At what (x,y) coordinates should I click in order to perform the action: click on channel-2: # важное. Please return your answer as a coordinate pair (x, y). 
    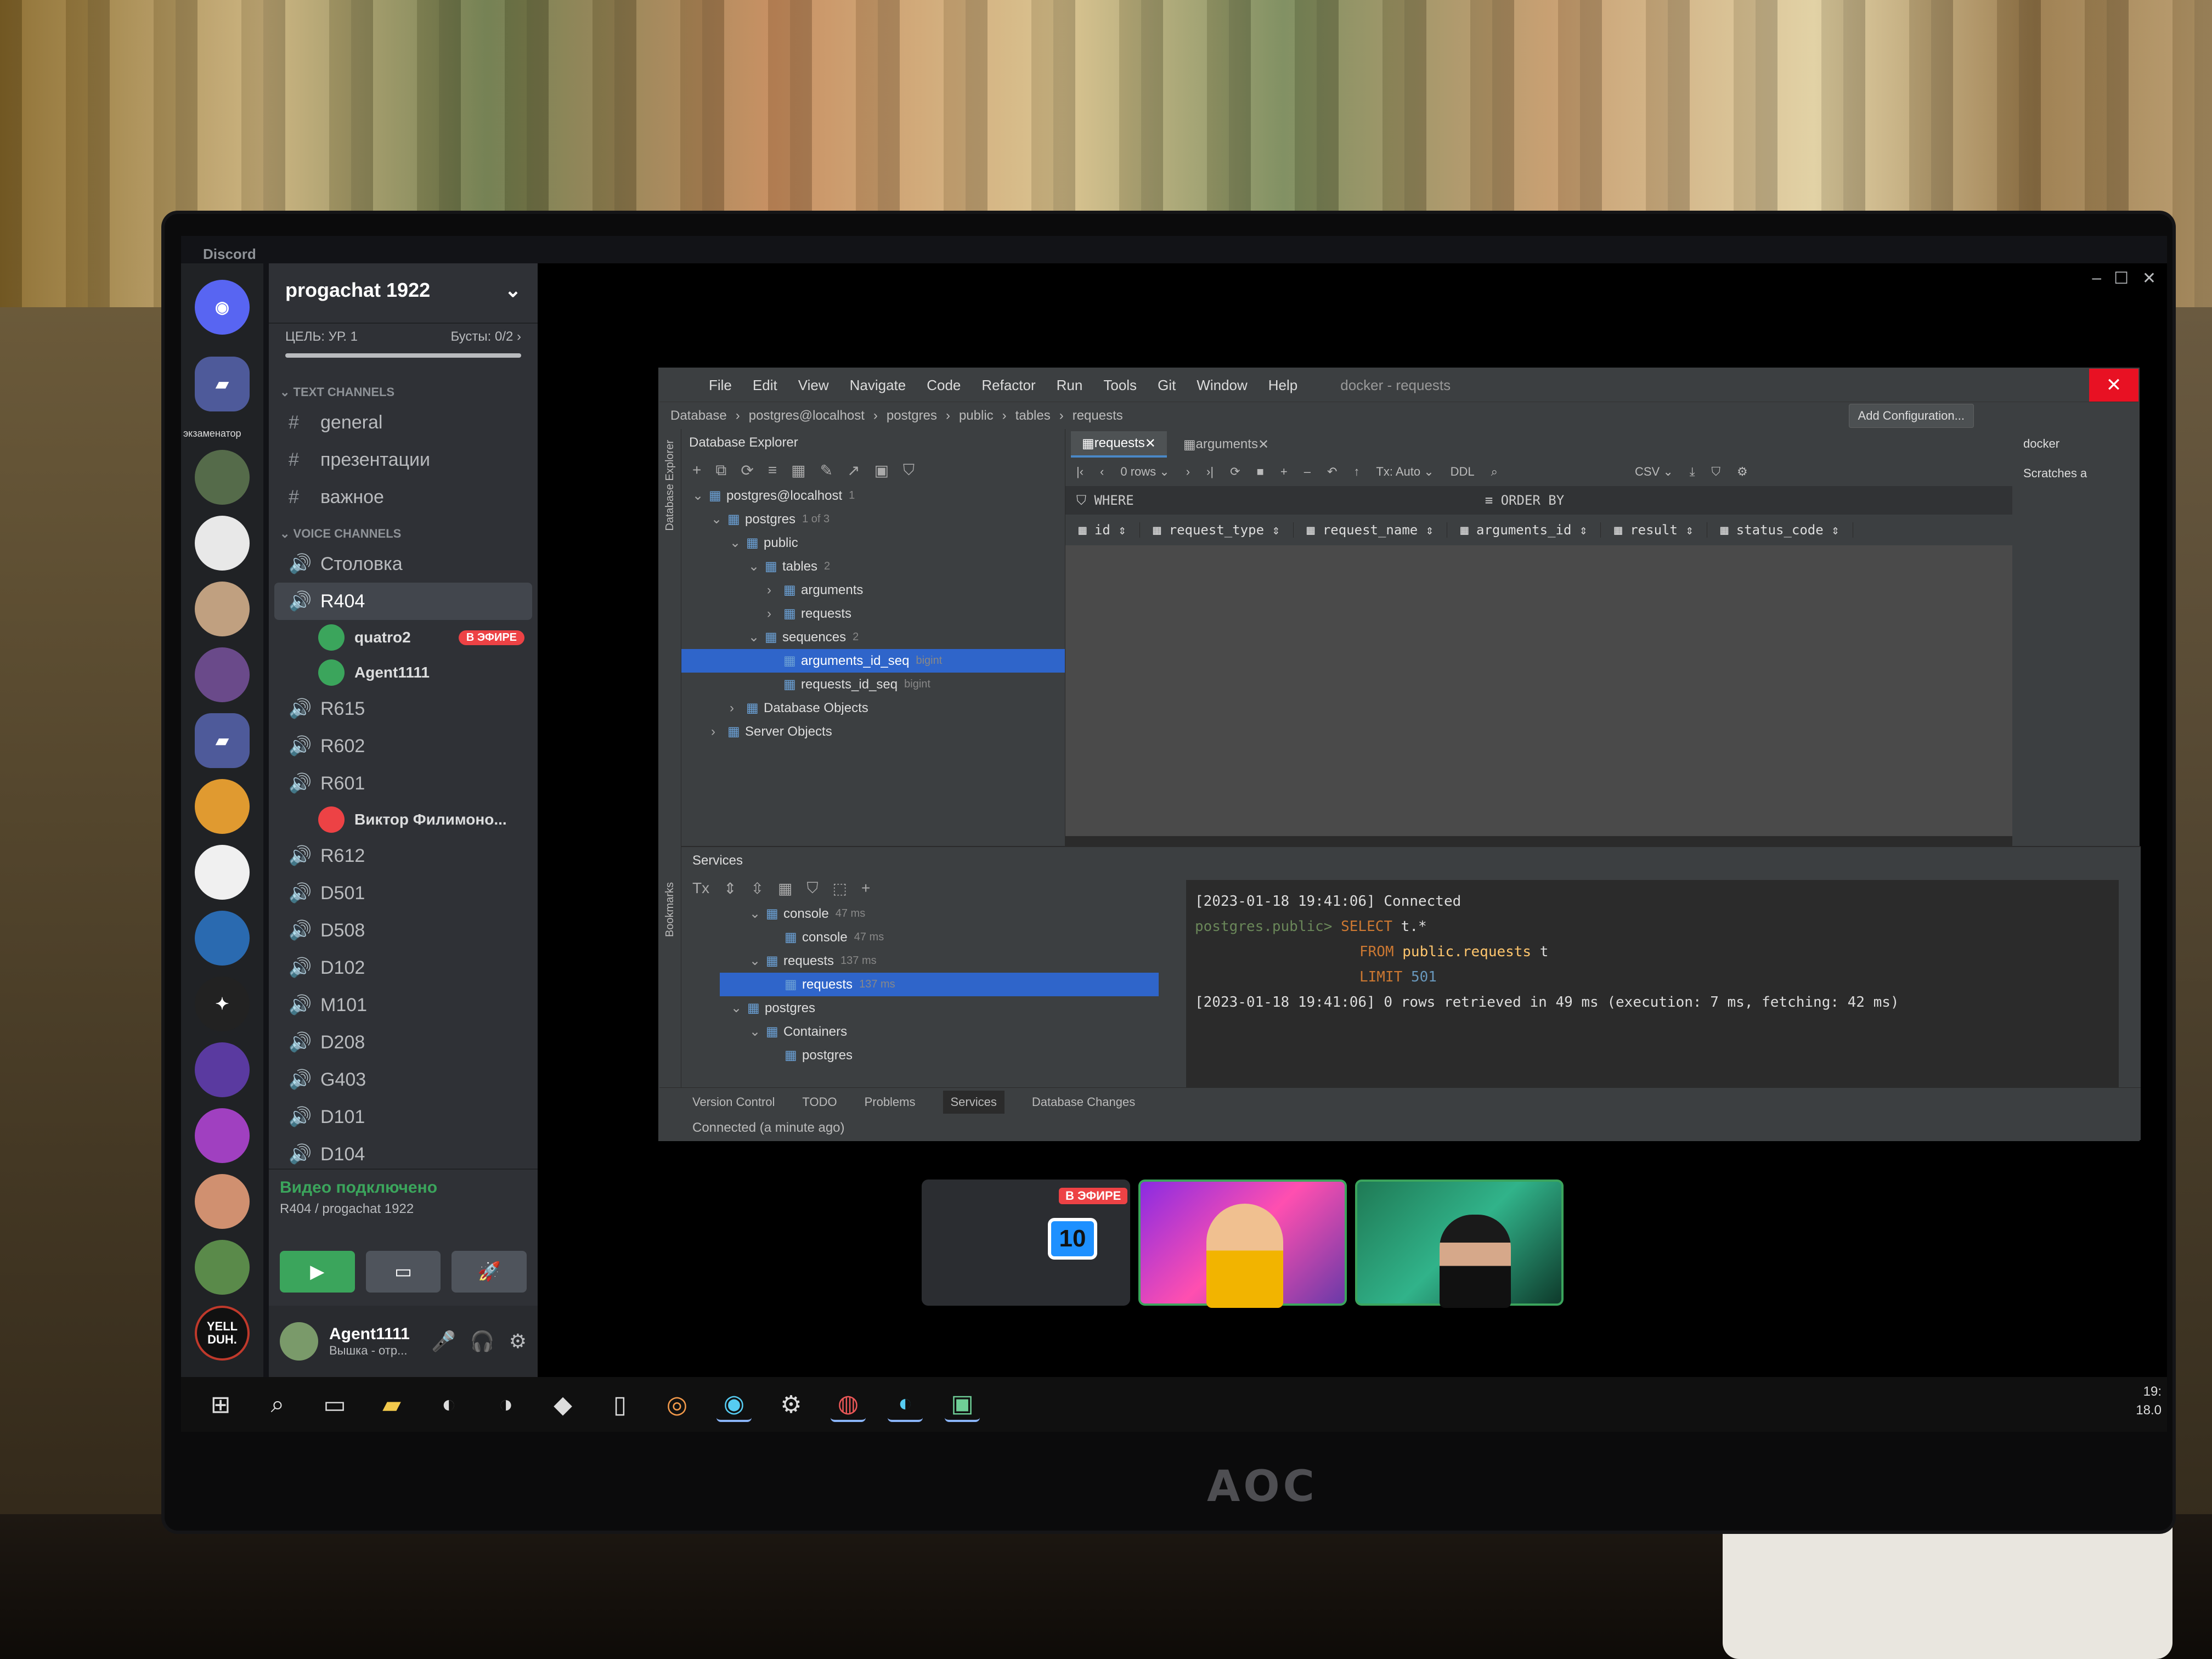
    Looking at the image, I should click on (404, 497).